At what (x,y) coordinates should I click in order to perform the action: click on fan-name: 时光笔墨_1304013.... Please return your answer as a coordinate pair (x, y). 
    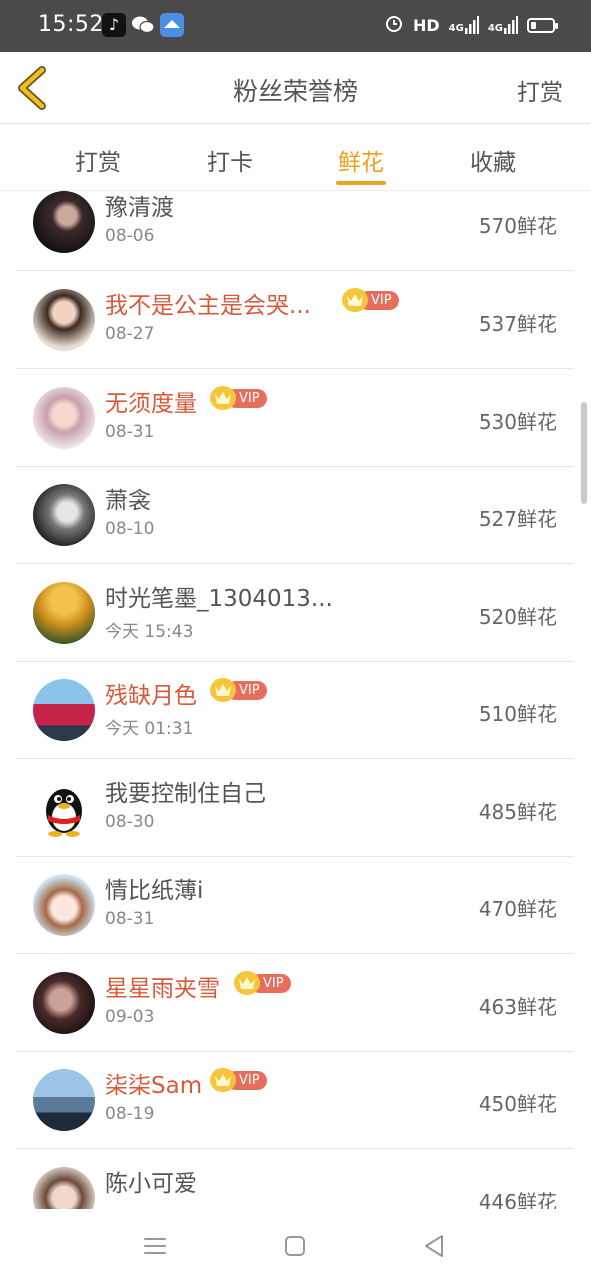
    Looking at the image, I should click on (219, 599).